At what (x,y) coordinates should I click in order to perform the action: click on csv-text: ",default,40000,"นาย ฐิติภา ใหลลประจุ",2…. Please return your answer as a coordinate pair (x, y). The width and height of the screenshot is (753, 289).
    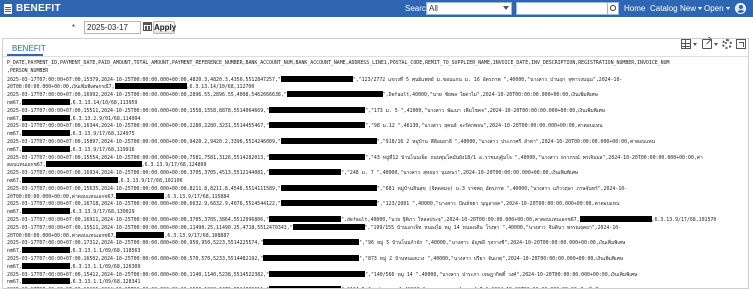
    Looking at the image, I should click on (460, 219).